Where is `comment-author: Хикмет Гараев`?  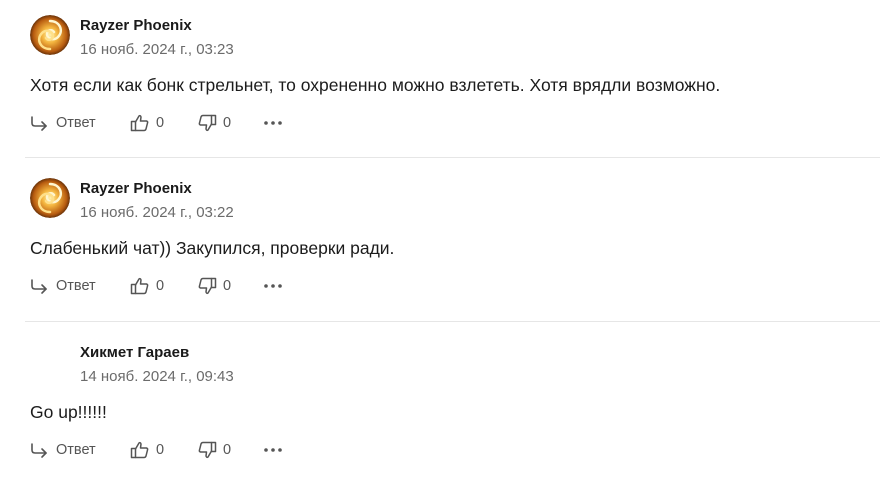 comment-author: Хикмет Гараев is located at coordinates (134, 352).